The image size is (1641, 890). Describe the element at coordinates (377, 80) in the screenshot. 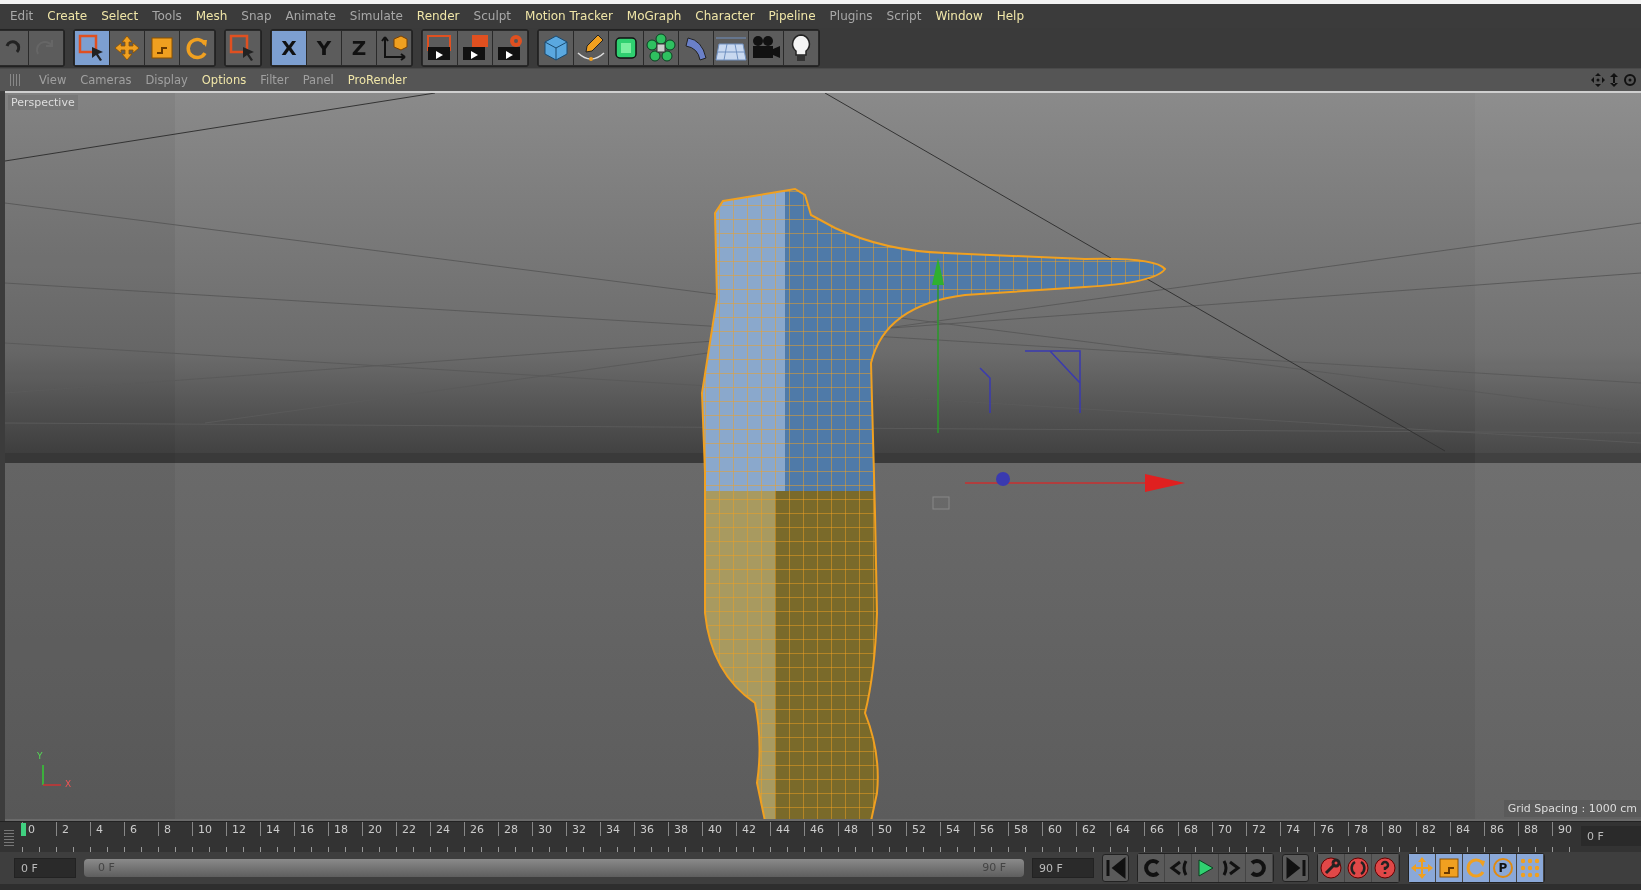

I see `viewport-menu-item: ProRender` at that location.